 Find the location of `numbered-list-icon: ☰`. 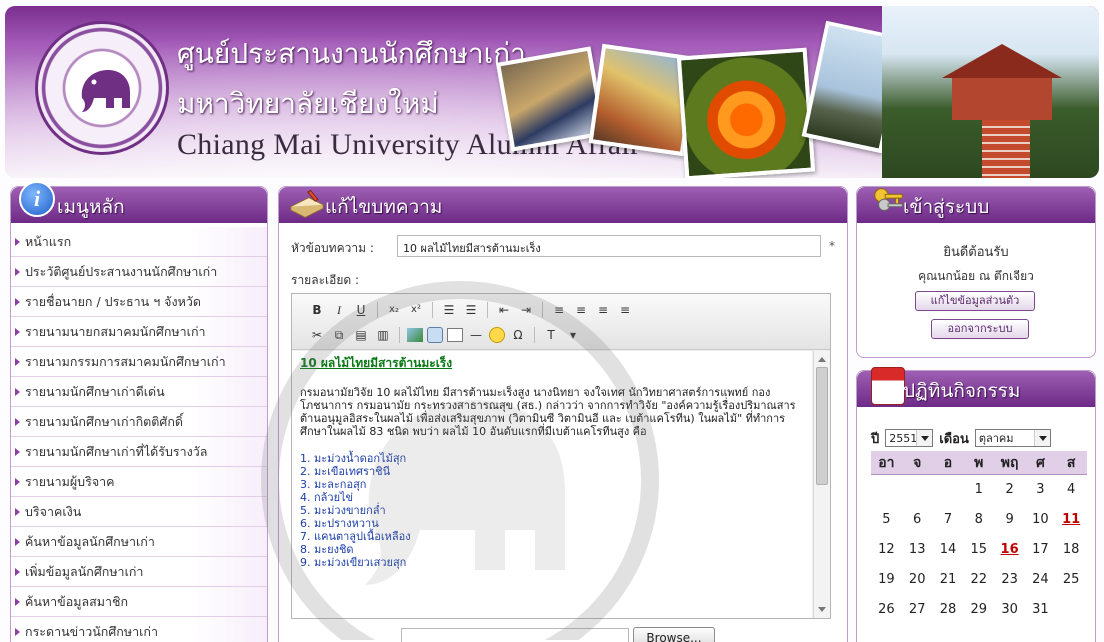

numbered-list-icon: ☰ is located at coordinates (449, 310).